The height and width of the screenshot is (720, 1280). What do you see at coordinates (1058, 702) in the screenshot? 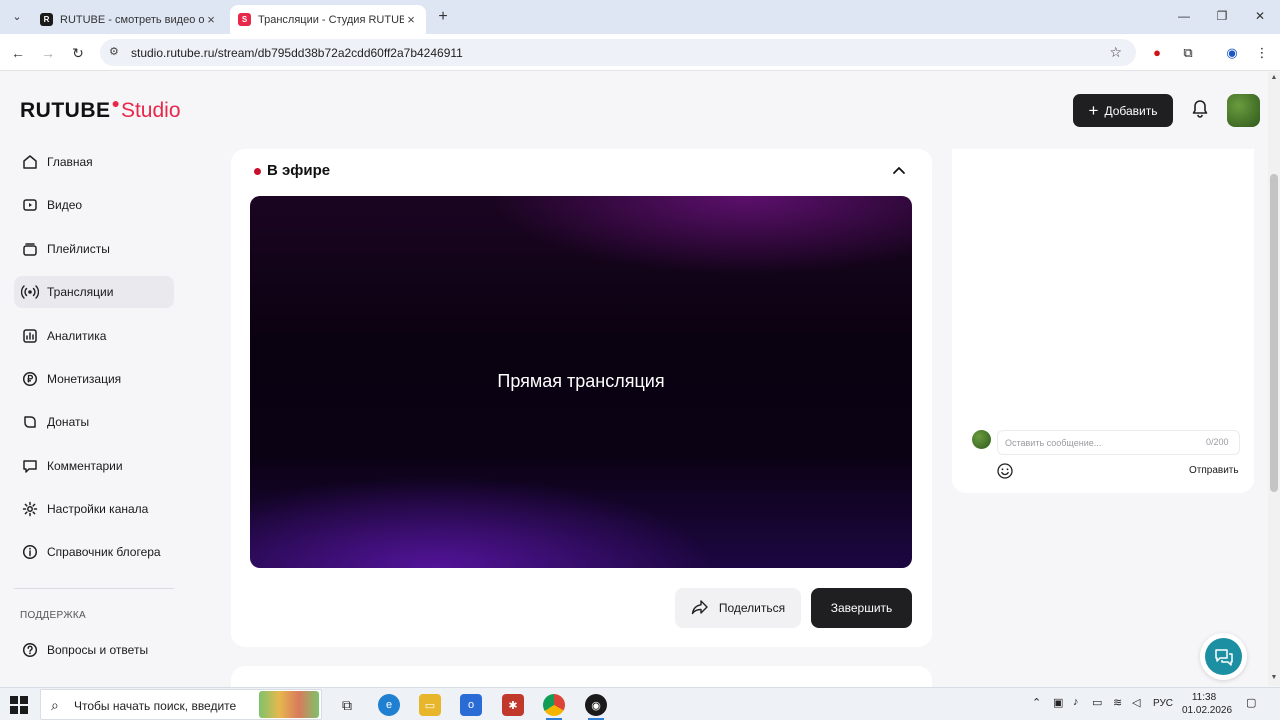
I see `tray-device-icon: ▣` at bounding box center [1058, 702].